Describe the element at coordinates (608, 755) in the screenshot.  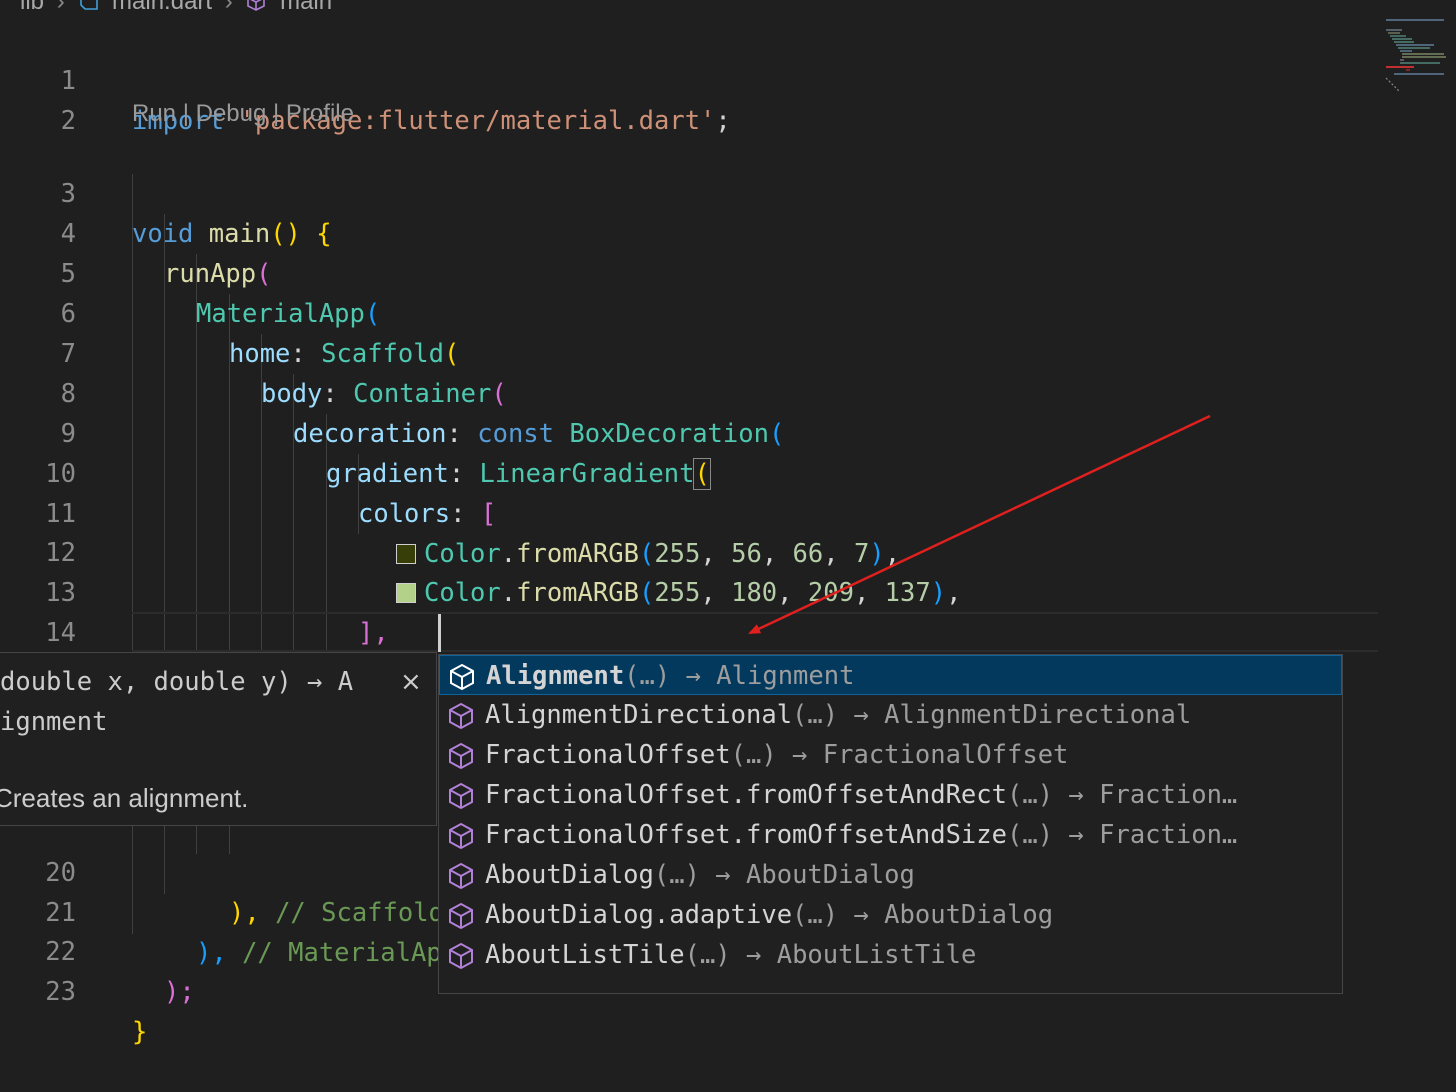
I see `suggestion-label: FractionalOffset` at that location.